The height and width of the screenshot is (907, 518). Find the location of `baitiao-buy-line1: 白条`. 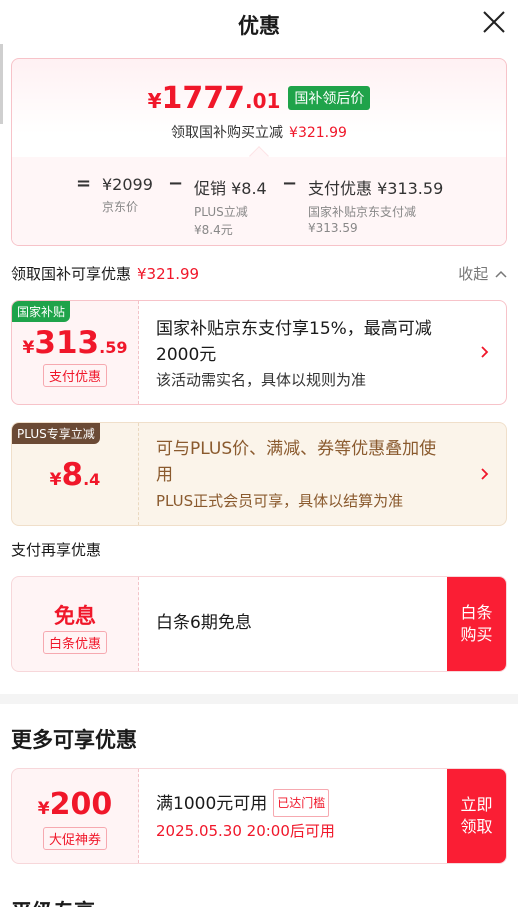

baitiao-buy-line1: 白条 is located at coordinates (476, 612).